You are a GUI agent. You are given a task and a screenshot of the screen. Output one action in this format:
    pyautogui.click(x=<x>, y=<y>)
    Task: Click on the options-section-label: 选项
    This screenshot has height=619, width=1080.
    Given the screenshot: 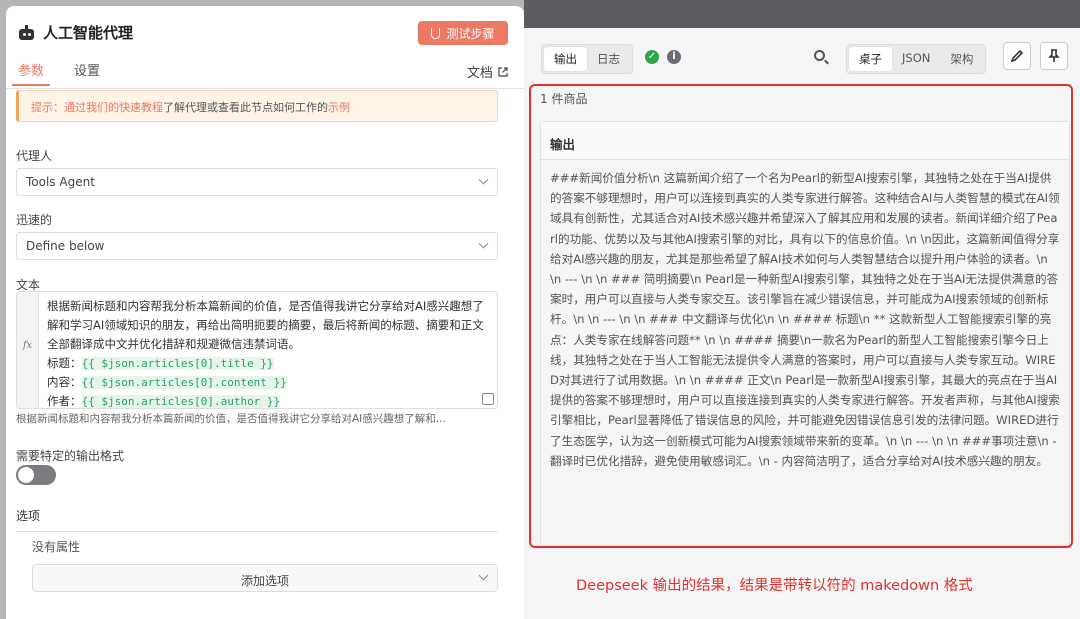 What is the action you would take?
    pyautogui.click(x=257, y=519)
    